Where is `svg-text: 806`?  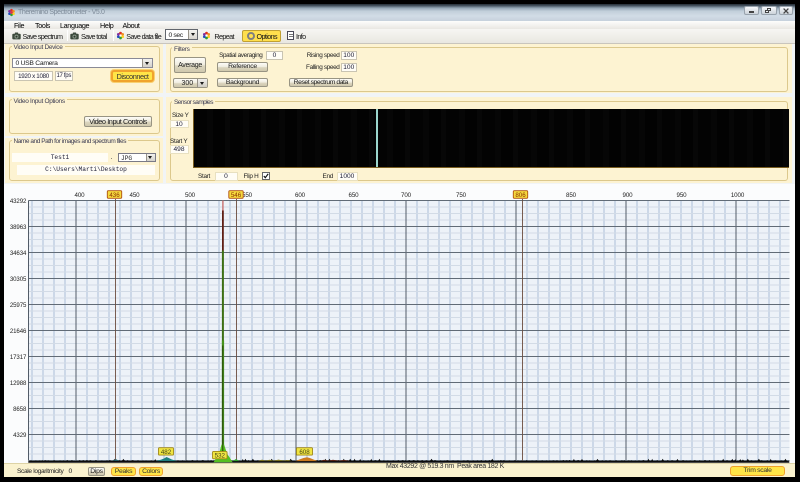
svg-text: 806 is located at coordinates (520, 194).